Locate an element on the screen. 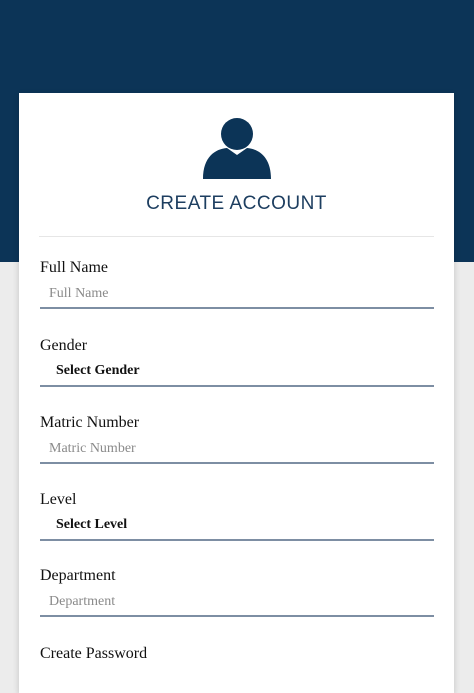  full-name-input is located at coordinates (237, 295).